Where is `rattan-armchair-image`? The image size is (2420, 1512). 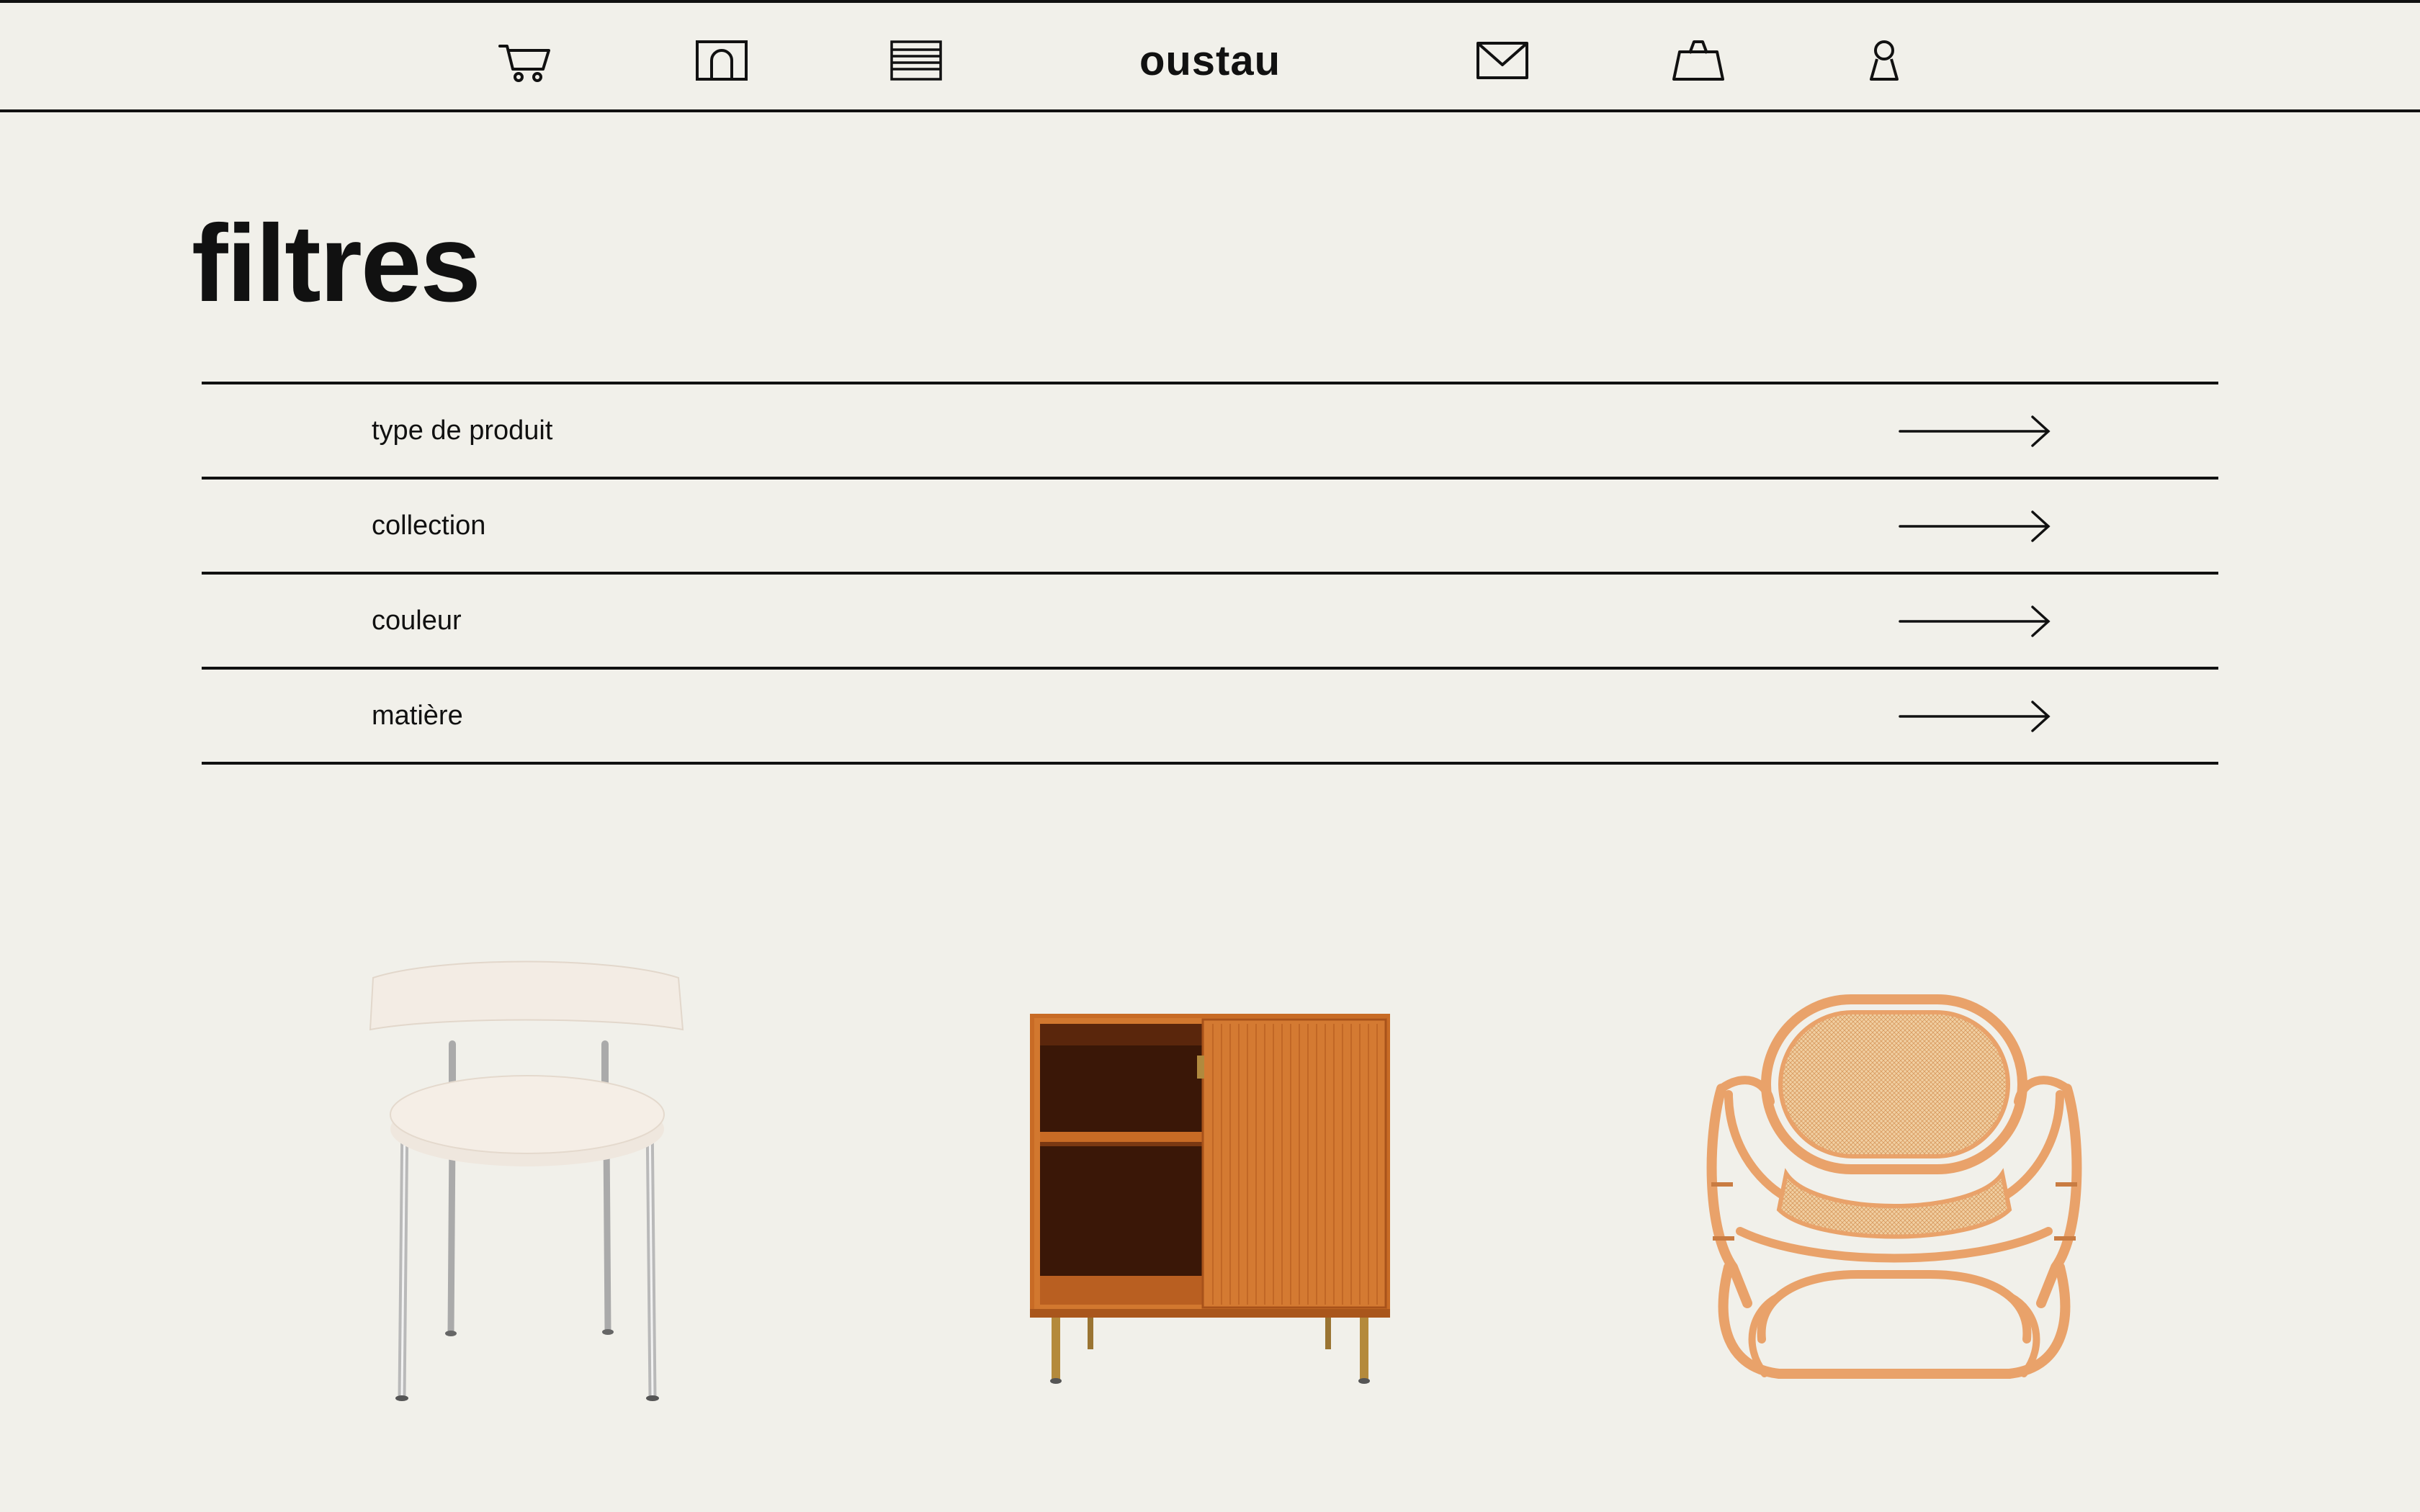 rattan-armchair-image is located at coordinates (1894, 1186).